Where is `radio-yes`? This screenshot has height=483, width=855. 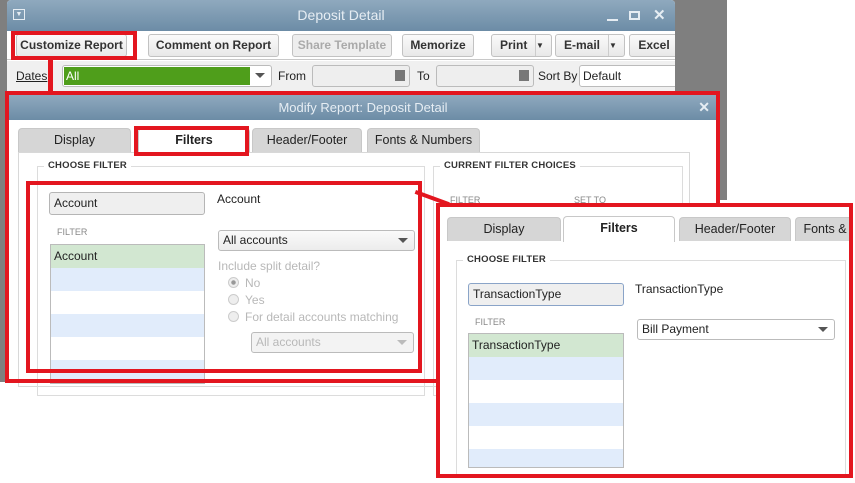
radio-yes is located at coordinates (233, 299).